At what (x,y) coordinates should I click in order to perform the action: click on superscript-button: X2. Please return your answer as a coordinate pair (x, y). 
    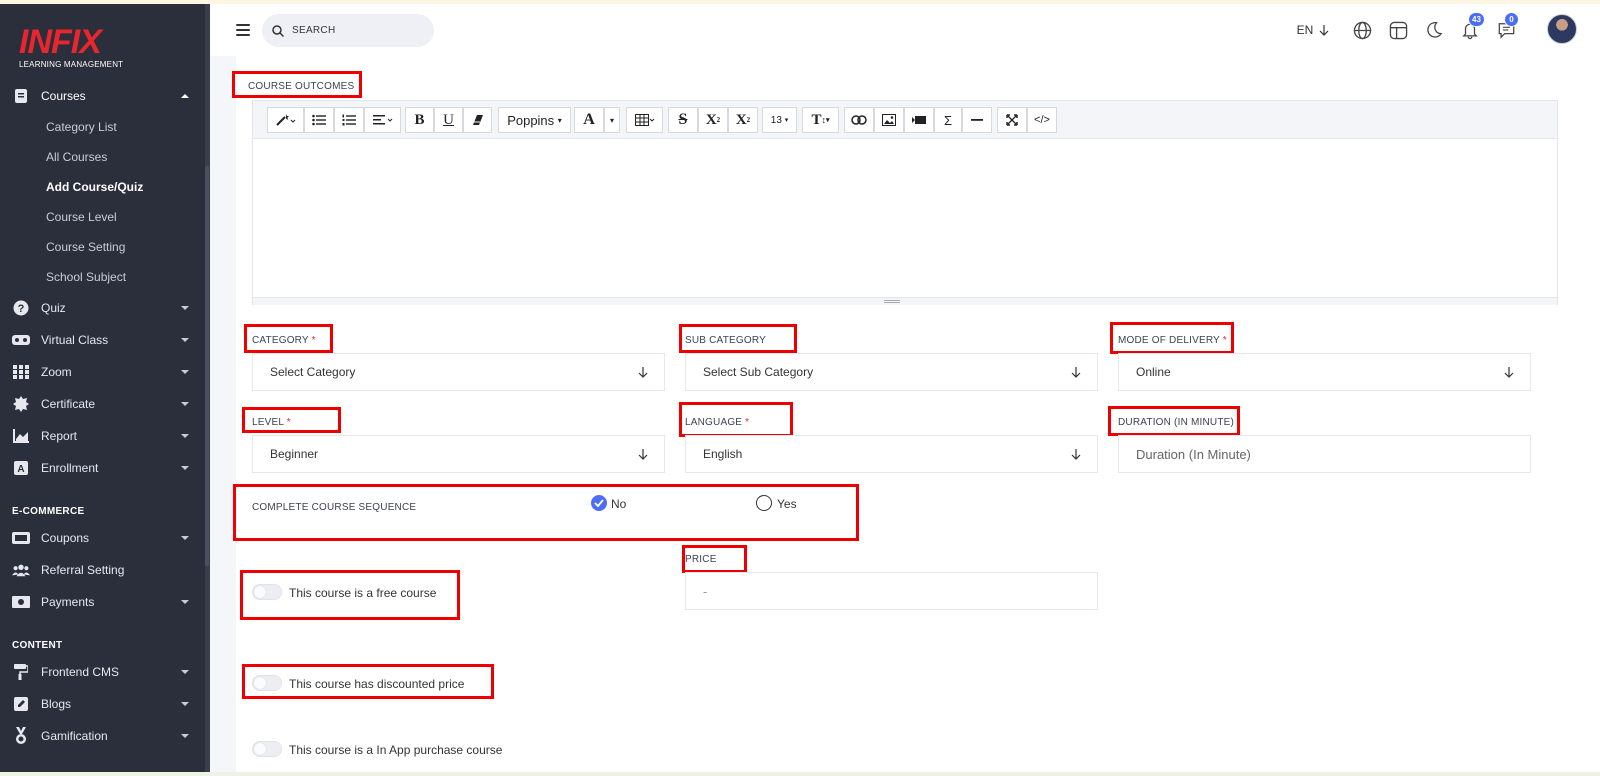
    Looking at the image, I should click on (713, 120).